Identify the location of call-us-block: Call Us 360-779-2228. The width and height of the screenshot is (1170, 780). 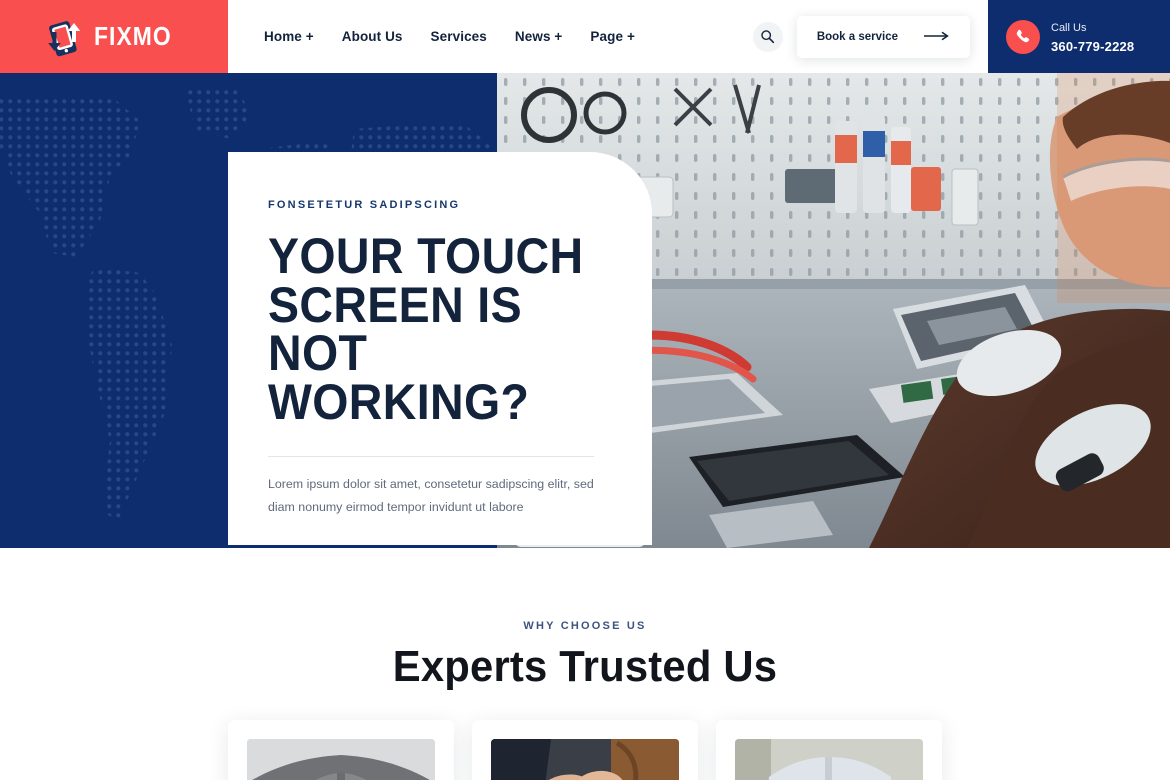
(1079, 36).